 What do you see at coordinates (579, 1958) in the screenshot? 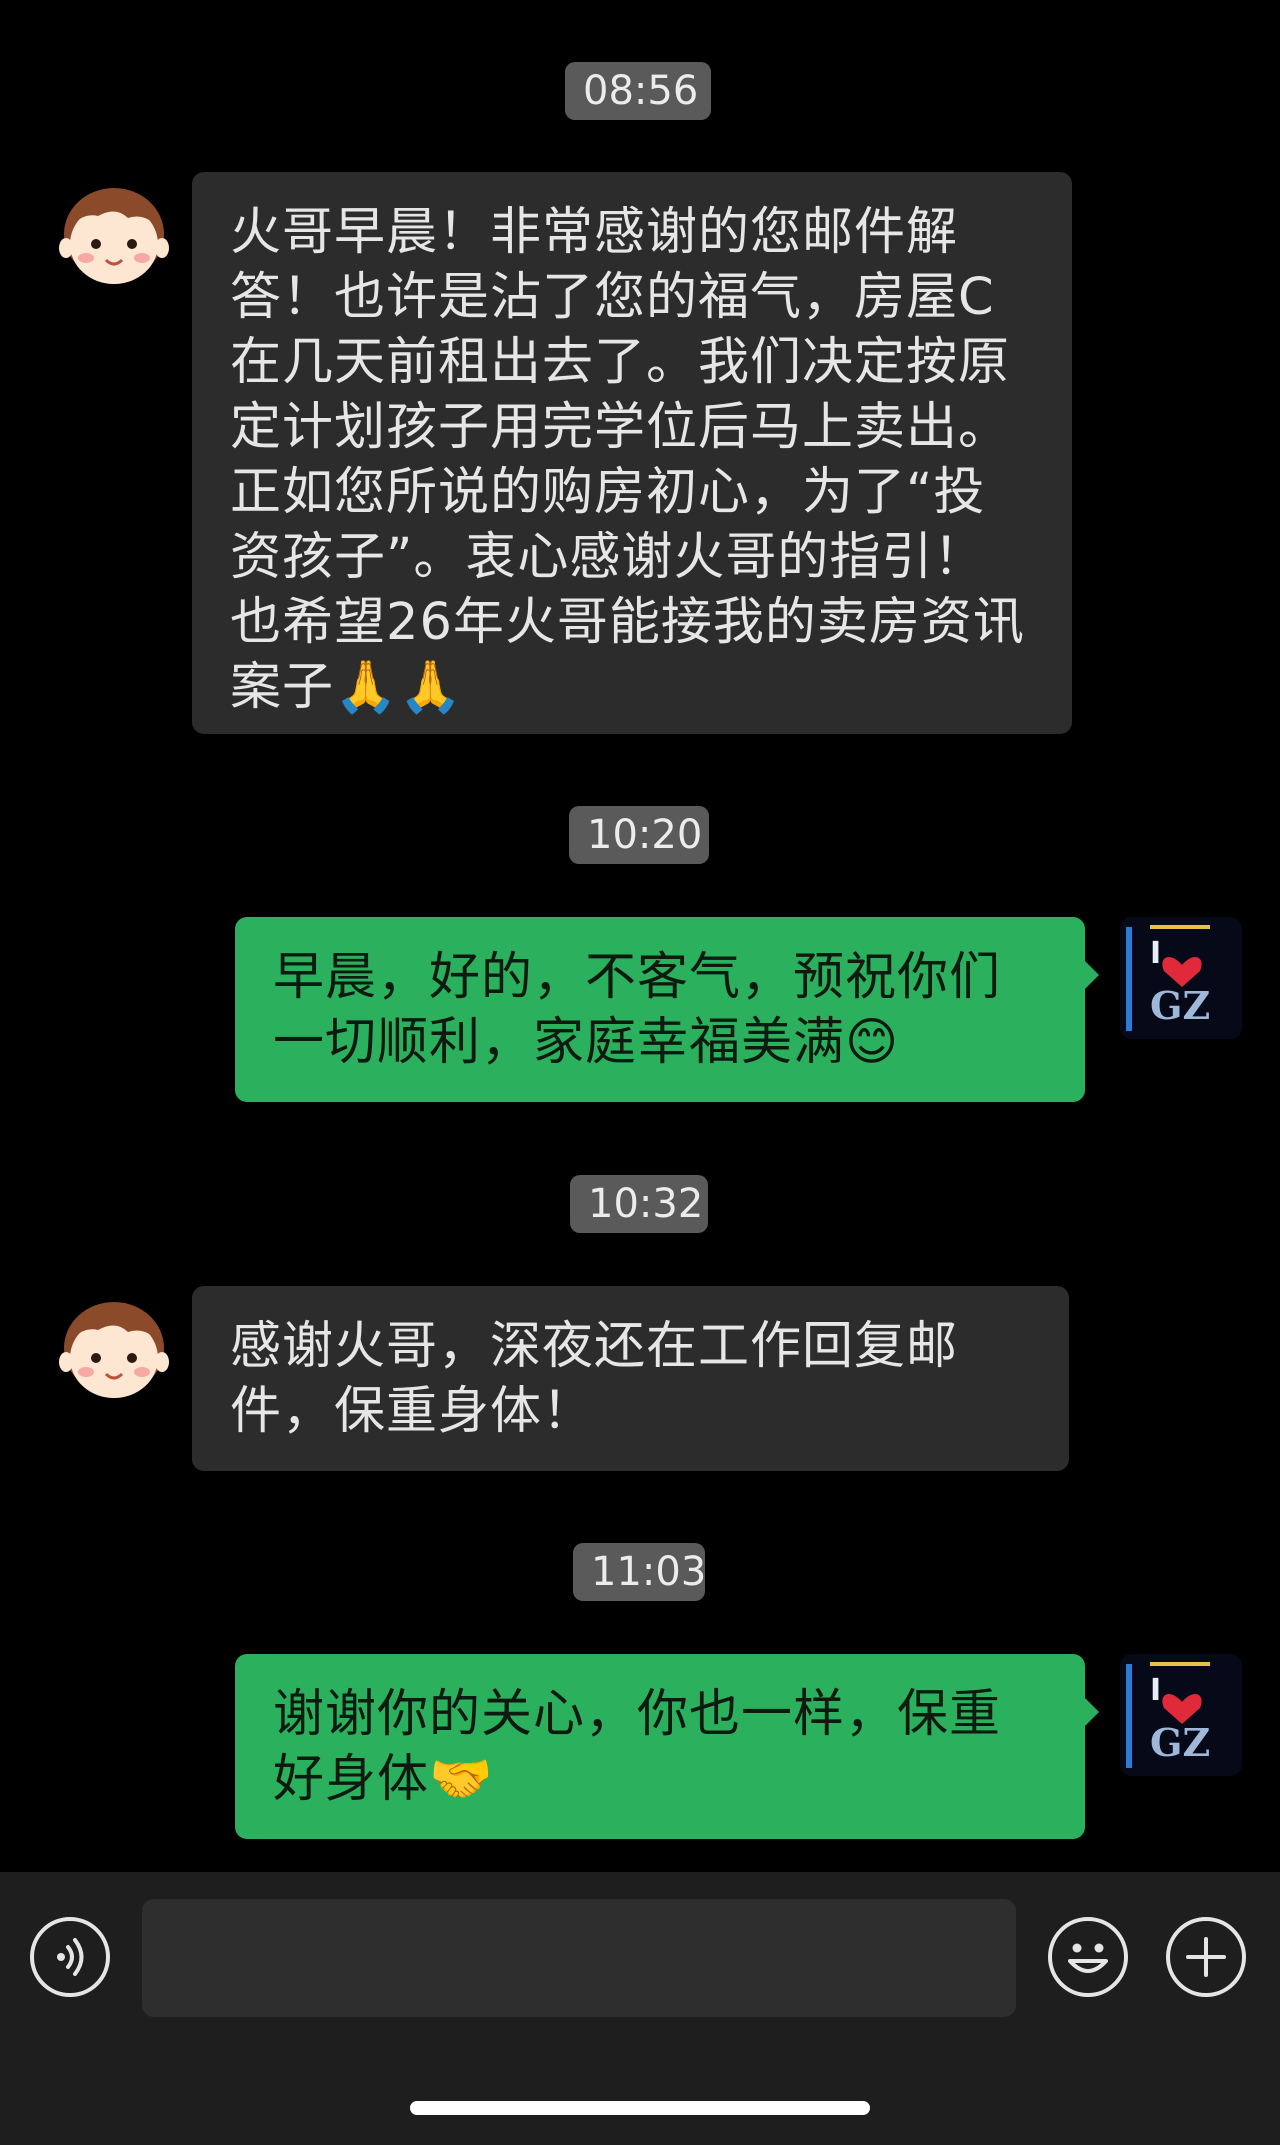
I see `message-input` at bounding box center [579, 1958].